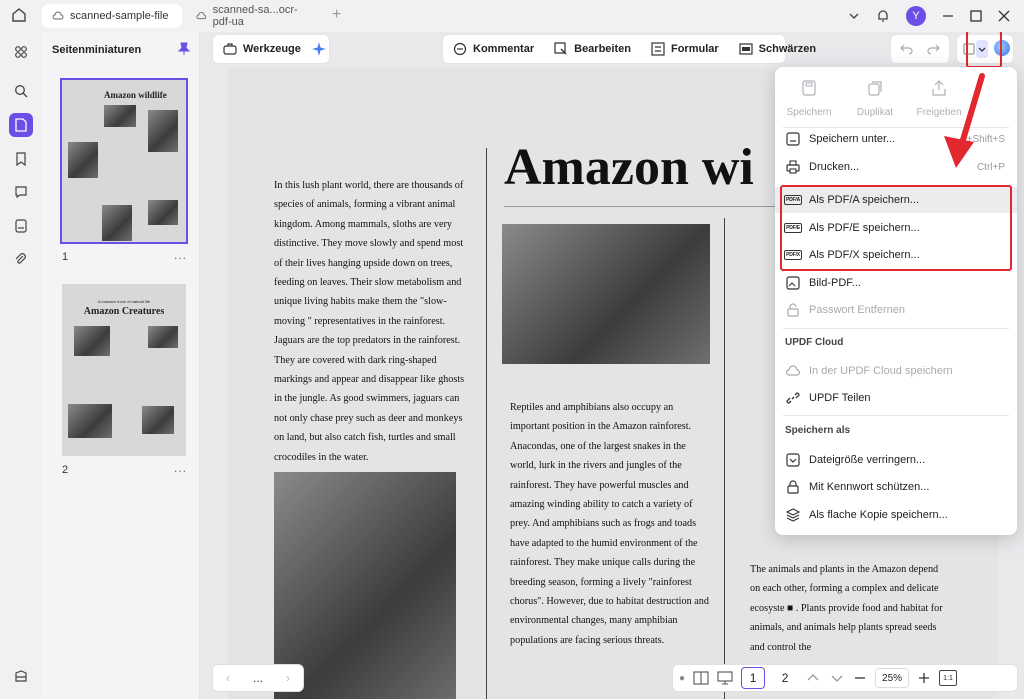 This screenshot has height=699, width=1024. I want to click on pin-icon, so click(184, 49).